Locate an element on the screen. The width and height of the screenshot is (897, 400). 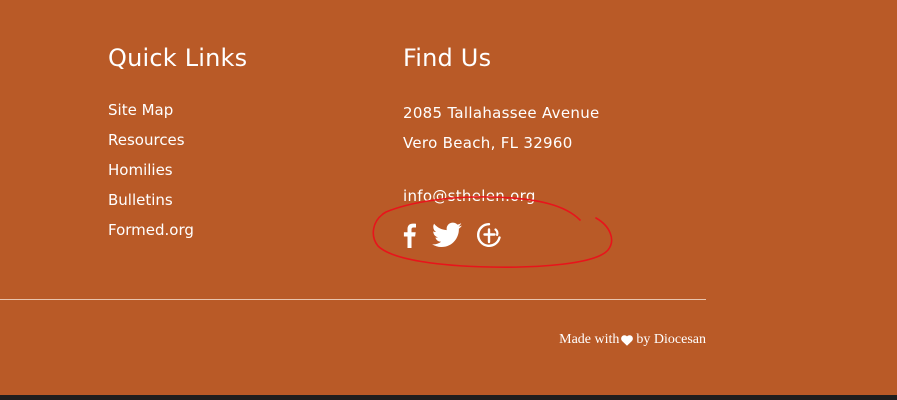
site-map-link: Site Map is located at coordinates (140, 110).